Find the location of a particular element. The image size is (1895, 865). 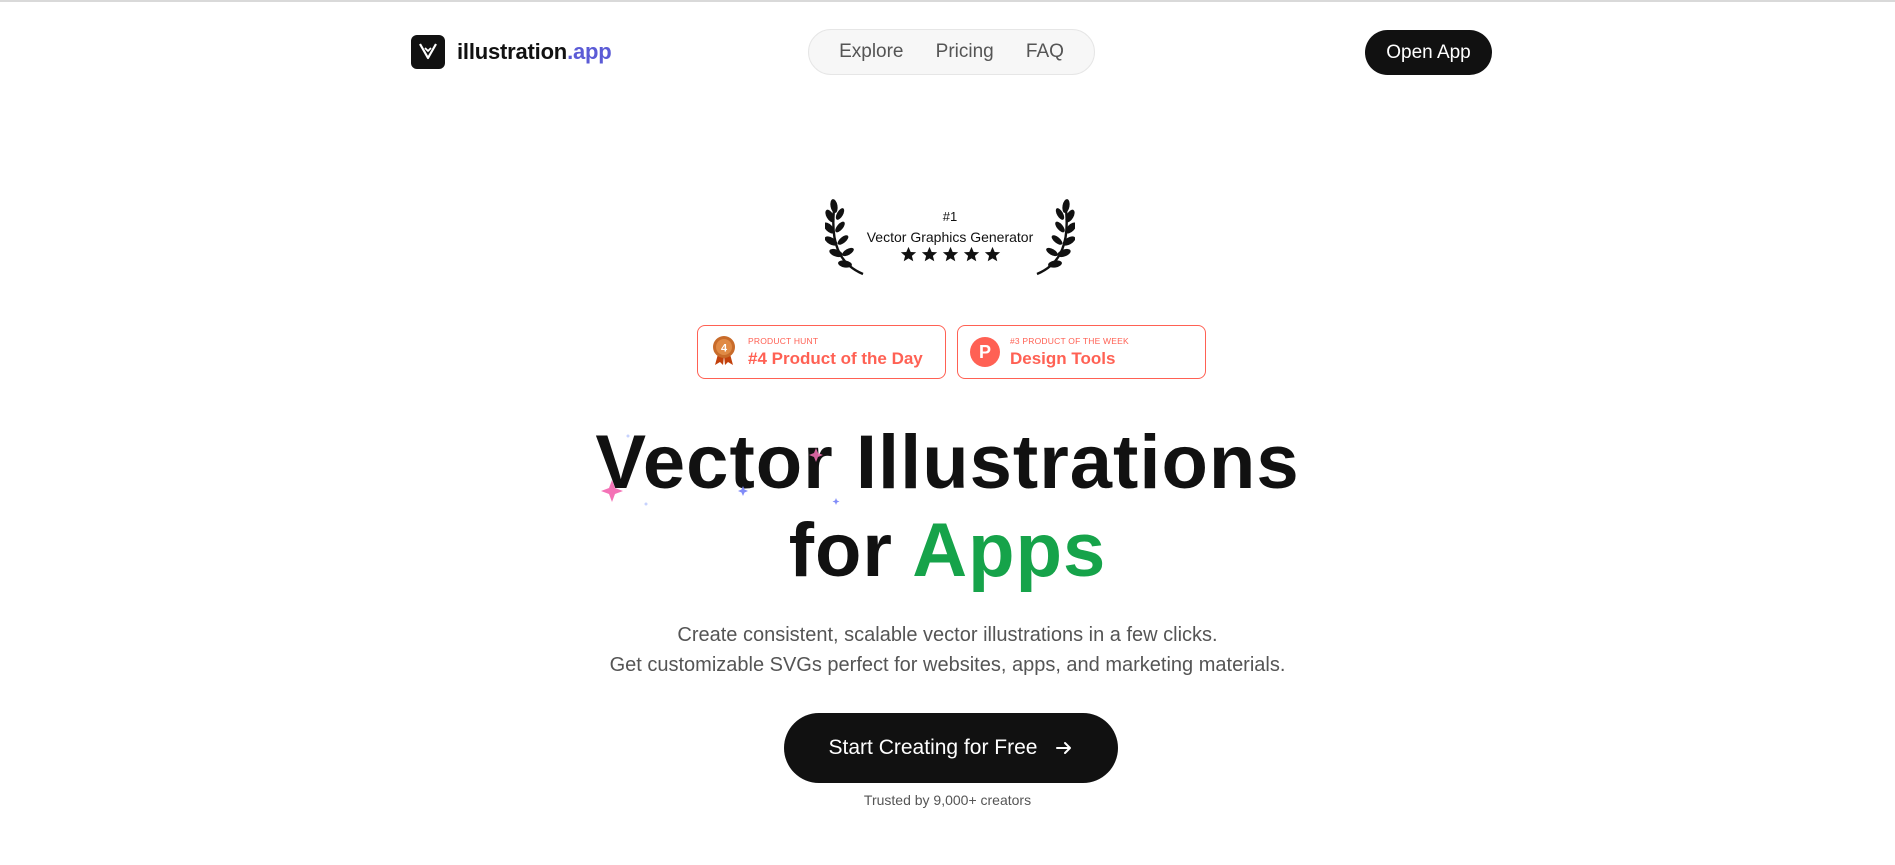

nav-item-faq: FAQ is located at coordinates (1045, 52).